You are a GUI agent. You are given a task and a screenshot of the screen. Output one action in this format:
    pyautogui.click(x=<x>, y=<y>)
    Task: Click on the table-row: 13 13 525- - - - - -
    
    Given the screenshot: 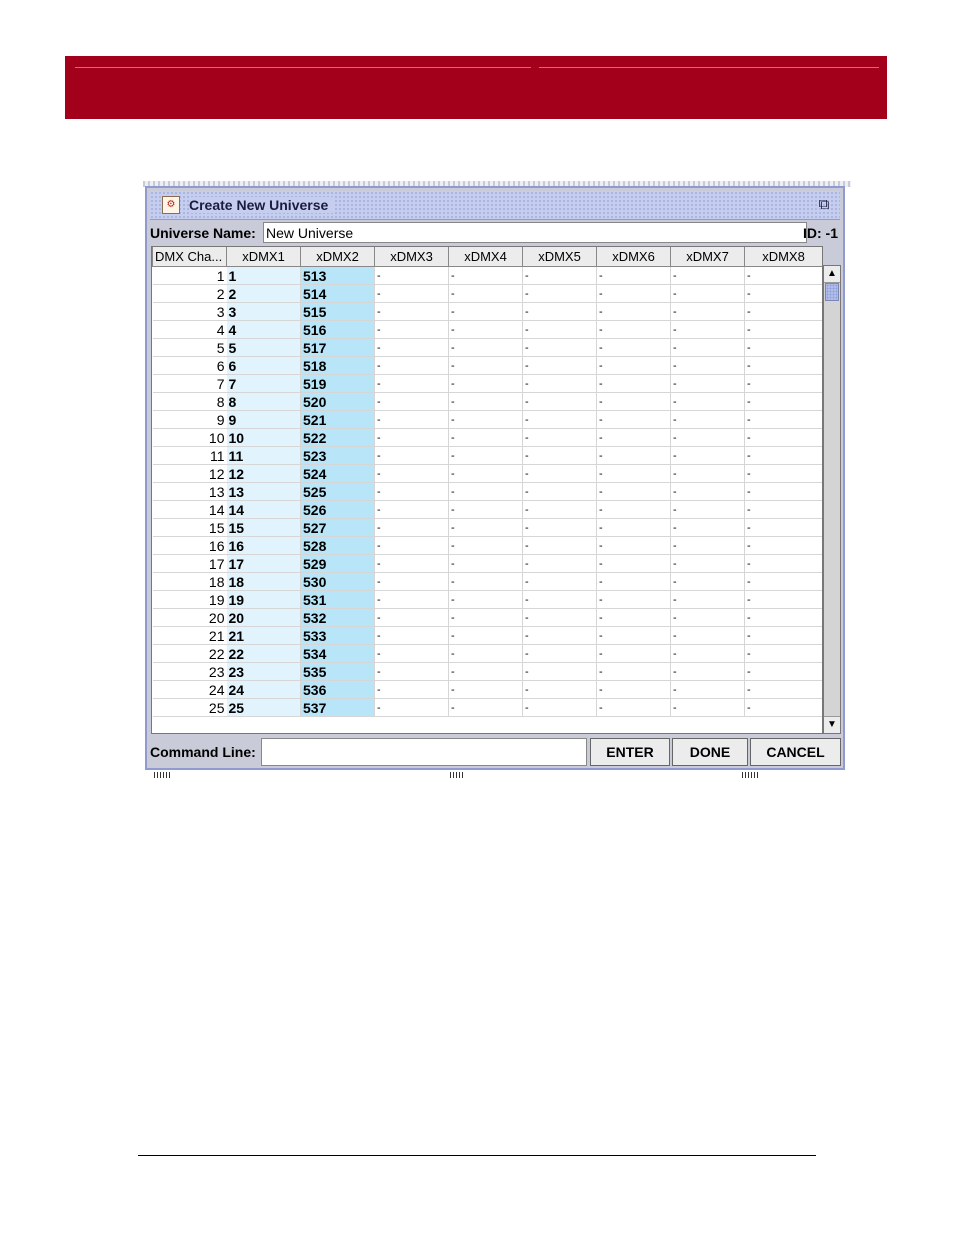 What is the action you would take?
    pyautogui.click(x=487, y=491)
    